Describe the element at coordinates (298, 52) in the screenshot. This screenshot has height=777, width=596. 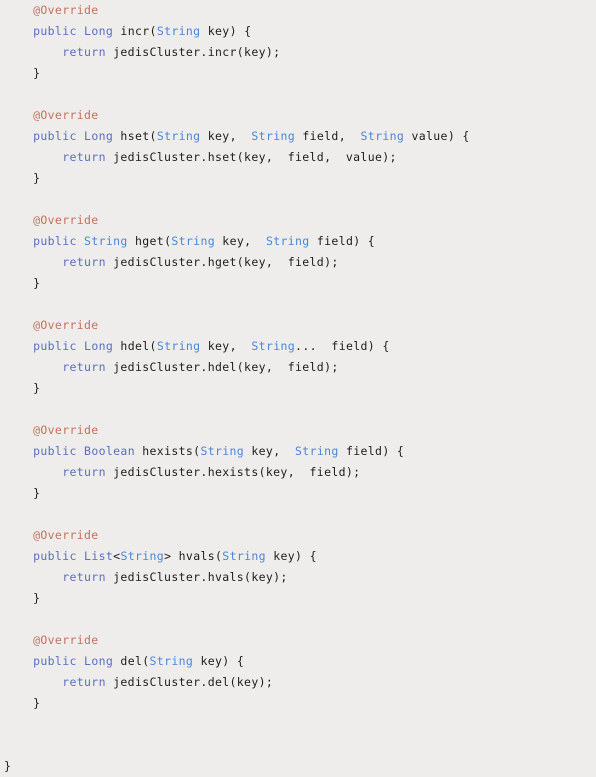
I see `code-line: return jedisCluster.incr(key);` at that location.